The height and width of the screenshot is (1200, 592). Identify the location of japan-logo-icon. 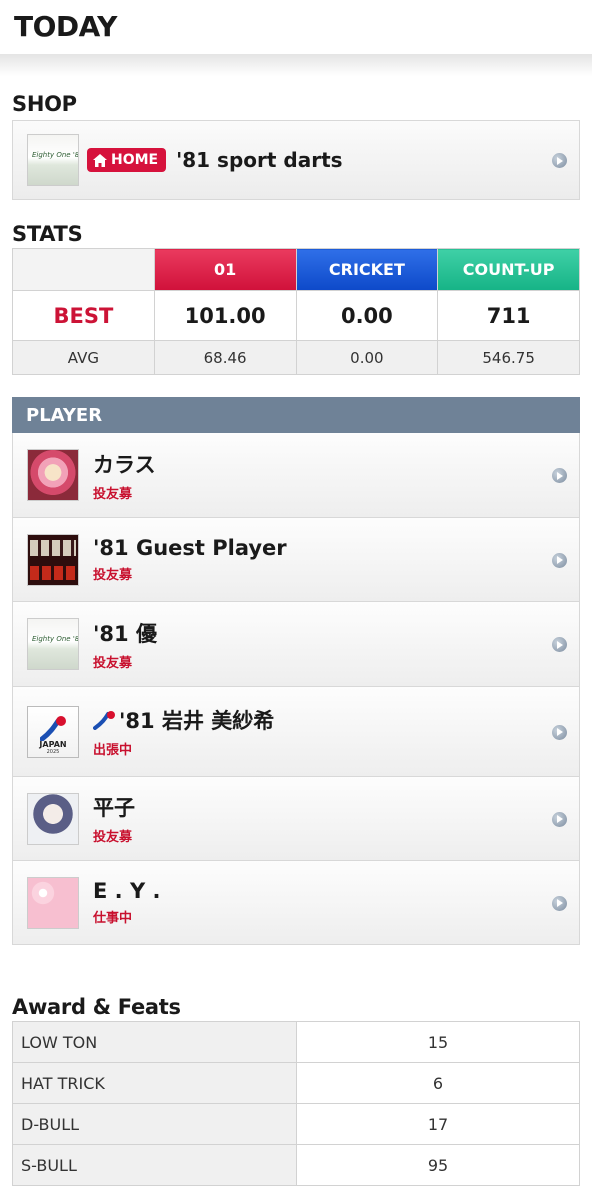
(53, 728).